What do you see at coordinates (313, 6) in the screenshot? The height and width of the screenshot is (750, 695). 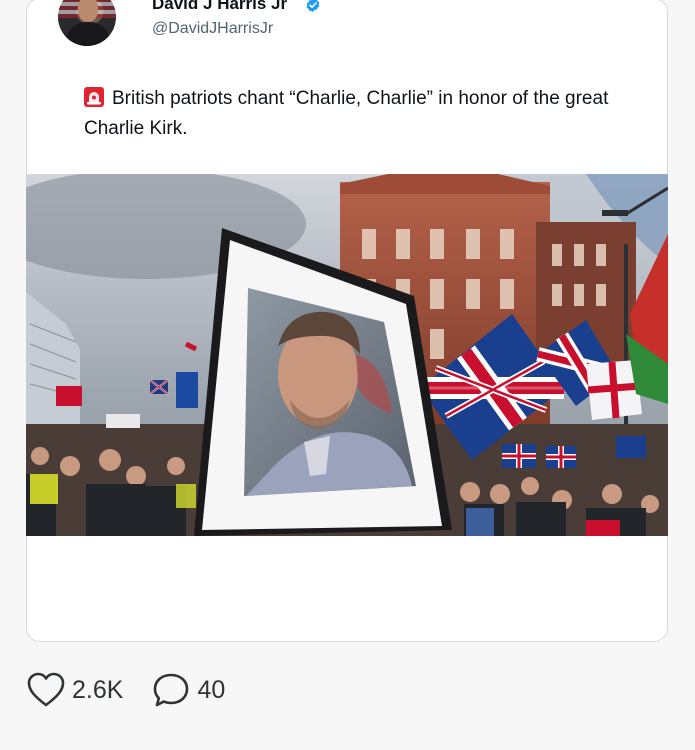 I see `verified-badge-icon` at bounding box center [313, 6].